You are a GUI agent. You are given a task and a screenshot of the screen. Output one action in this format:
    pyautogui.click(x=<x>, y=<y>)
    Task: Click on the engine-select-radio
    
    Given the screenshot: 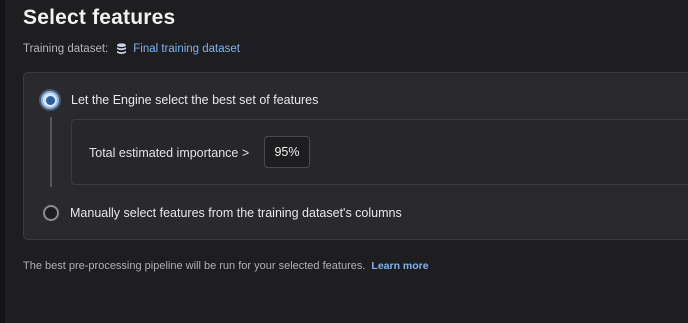 What is the action you would take?
    pyautogui.click(x=50, y=100)
    